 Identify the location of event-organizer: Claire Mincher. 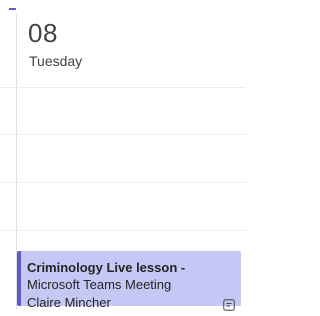
(69, 302).